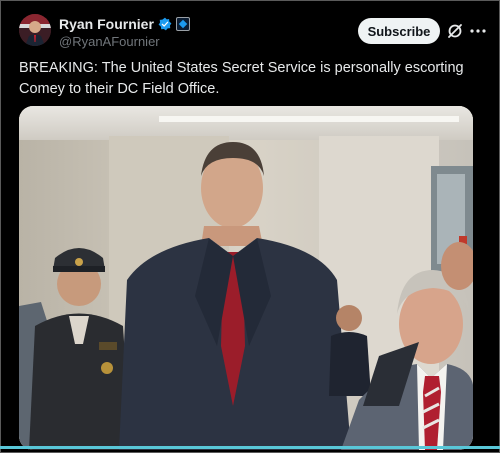 This screenshot has height=453, width=500. Describe the element at coordinates (252, 33) in the screenshot. I see `tweet-header: Ryan Fournier @RyanAFournier Subscribe` at that location.